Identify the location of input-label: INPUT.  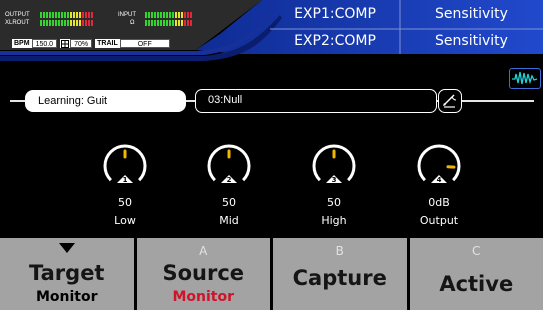
(127, 15).